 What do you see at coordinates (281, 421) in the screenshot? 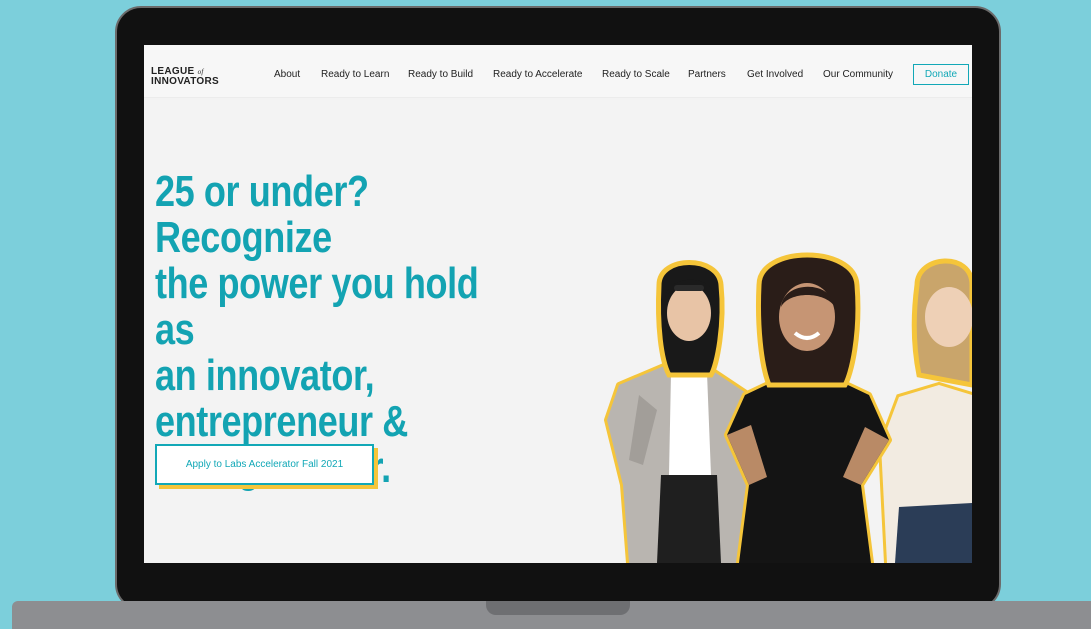
I see `headline-line: entrepreneur &` at bounding box center [281, 421].